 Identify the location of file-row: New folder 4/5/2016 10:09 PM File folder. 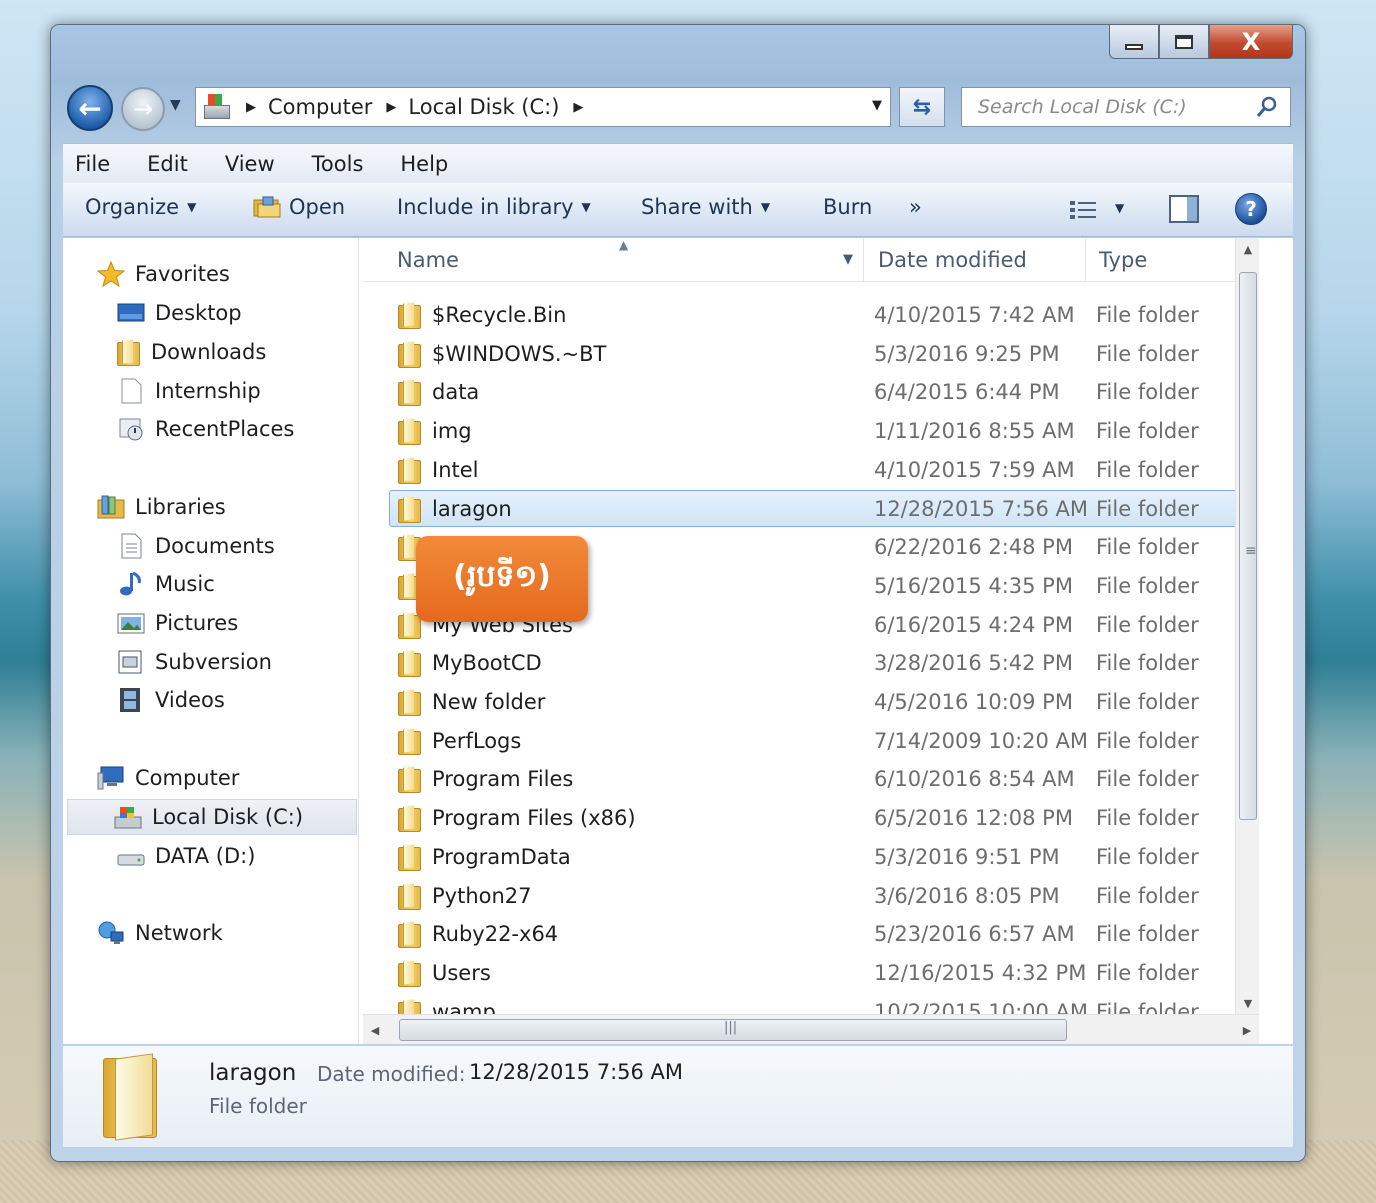
(824, 701).